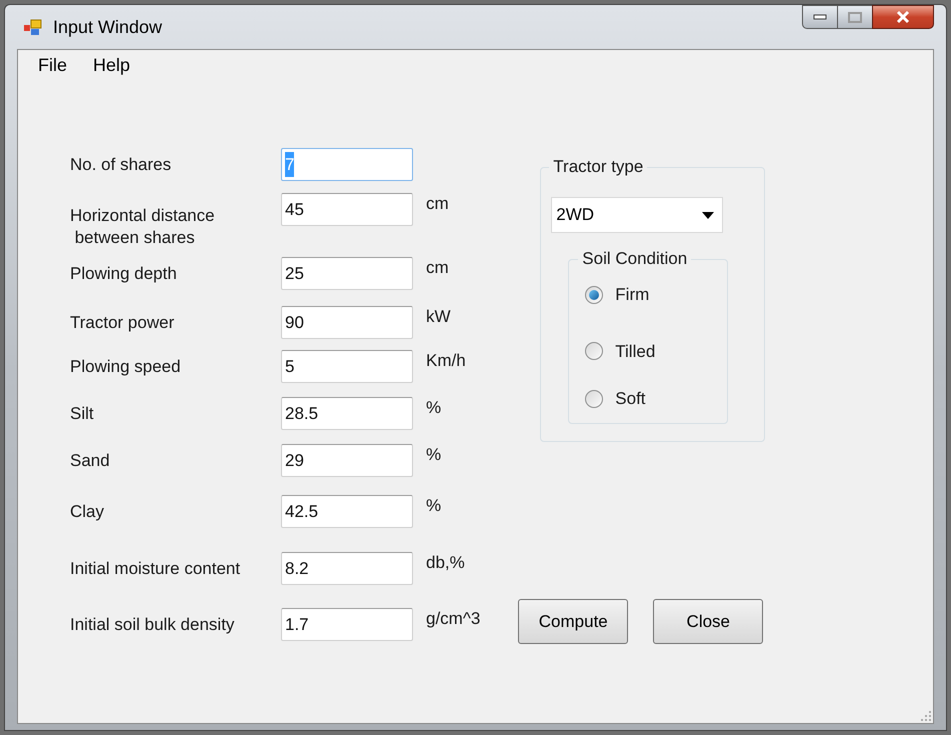 The width and height of the screenshot is (951, 735). Describe the element at coordinates (453, 619) in the screenshot. I see `unit-label: g/cm^3` at that location.